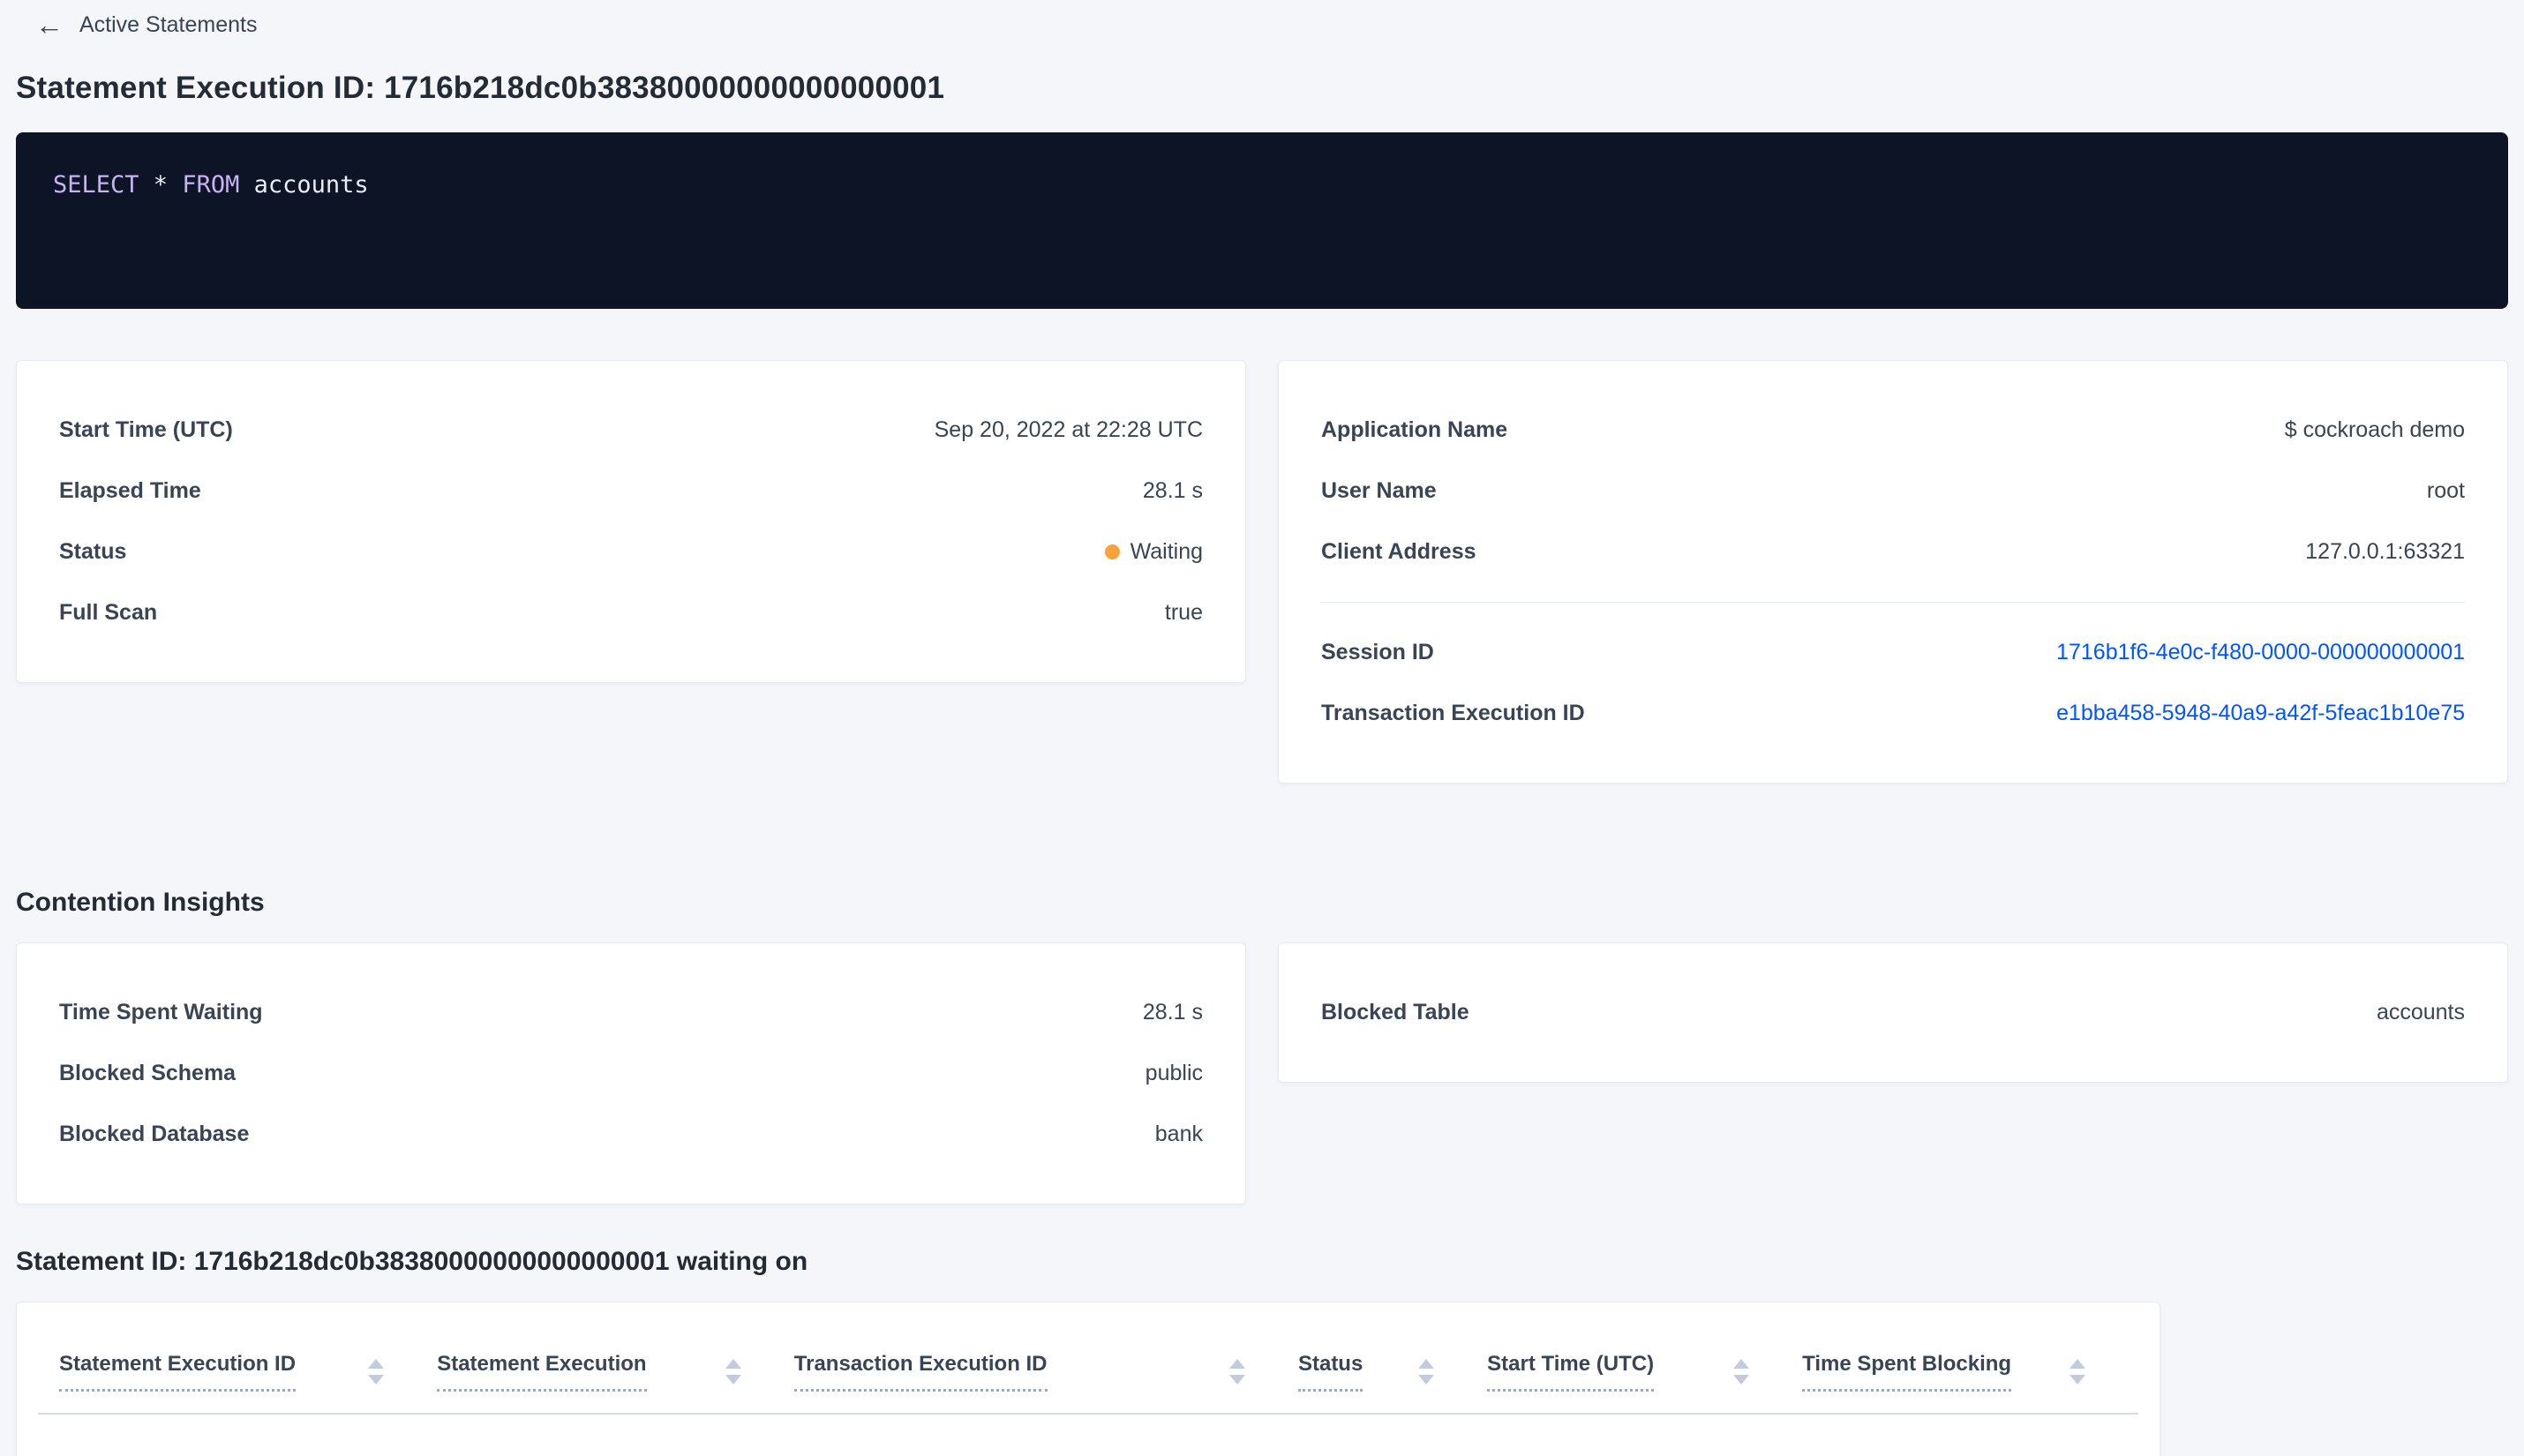  I want to click on sql-table-ref: accounts, so click(304, 185).